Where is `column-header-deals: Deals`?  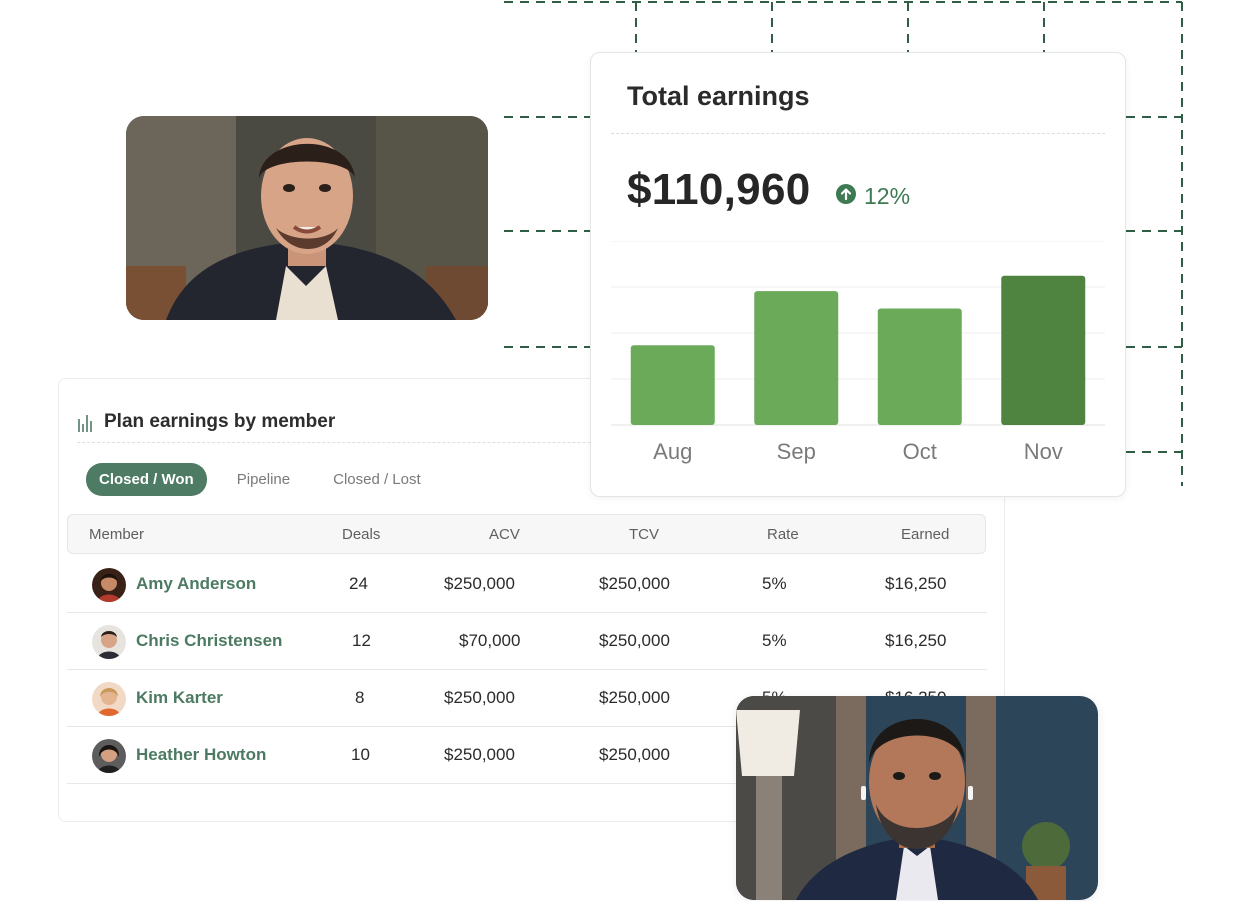
column-header-deals: Deals is located at coordinates (361, 534).